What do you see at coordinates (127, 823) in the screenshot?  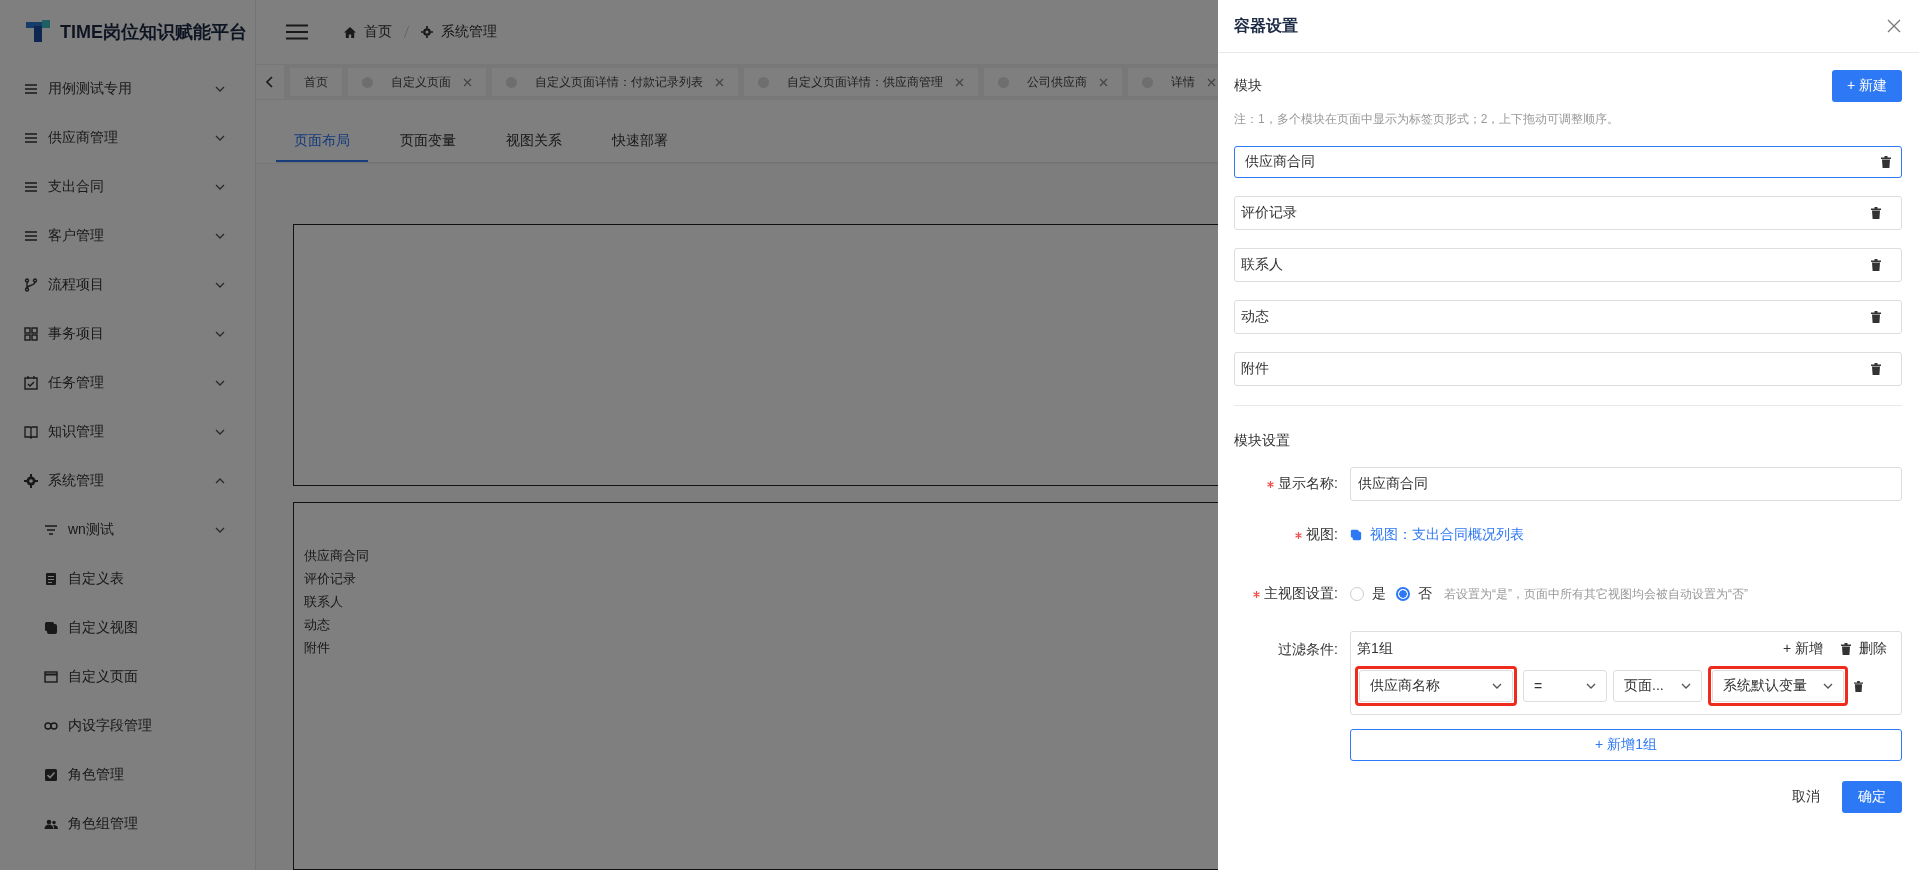 I see `menu-item: 角色组管理` at bounding box center [127, 823].